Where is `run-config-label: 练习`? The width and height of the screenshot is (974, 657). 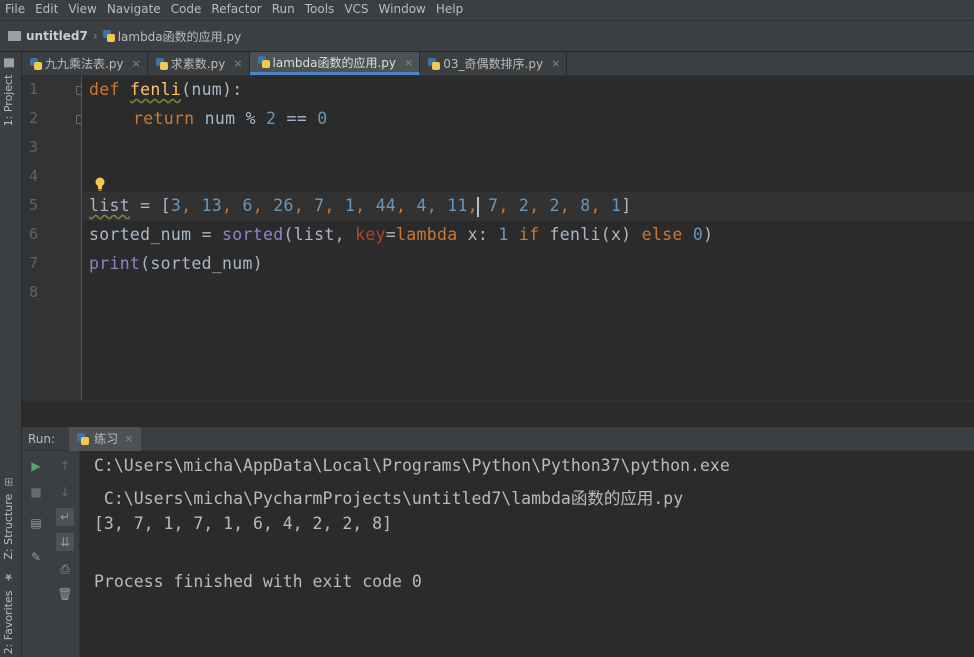
run-config-label: 练习 is located at coordinates (106, 439).